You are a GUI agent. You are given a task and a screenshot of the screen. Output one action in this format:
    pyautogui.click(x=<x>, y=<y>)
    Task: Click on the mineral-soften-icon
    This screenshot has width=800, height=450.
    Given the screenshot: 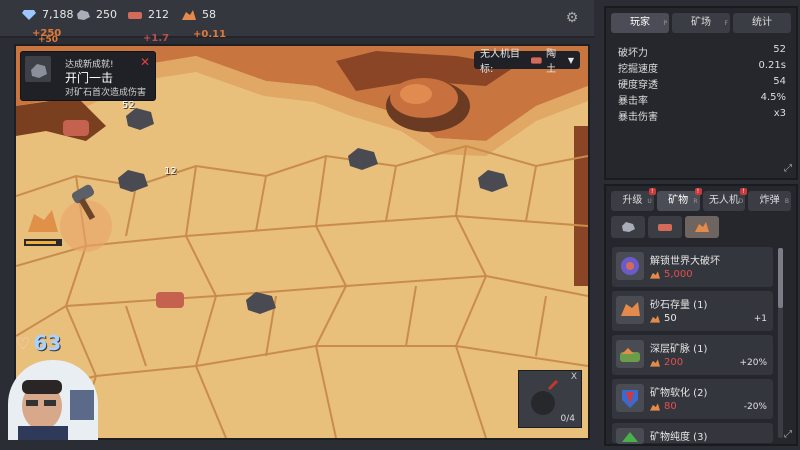 What is the action you would take?
    pyautogui.click(x=630, y=398)
    